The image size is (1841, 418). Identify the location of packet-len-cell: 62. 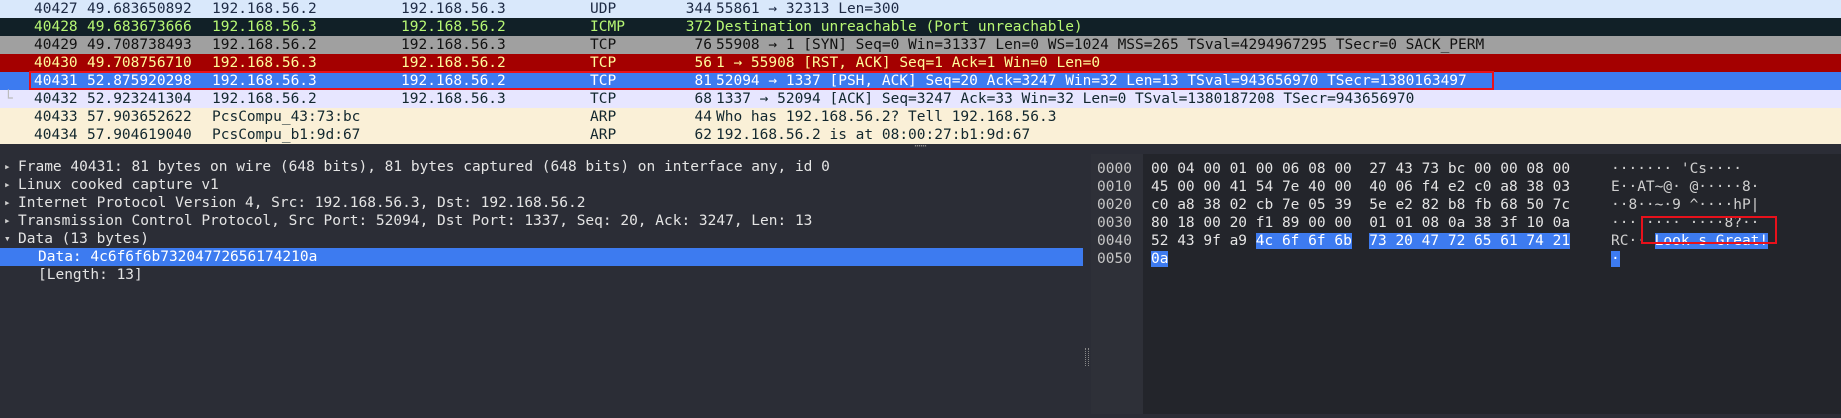
(703, 135).